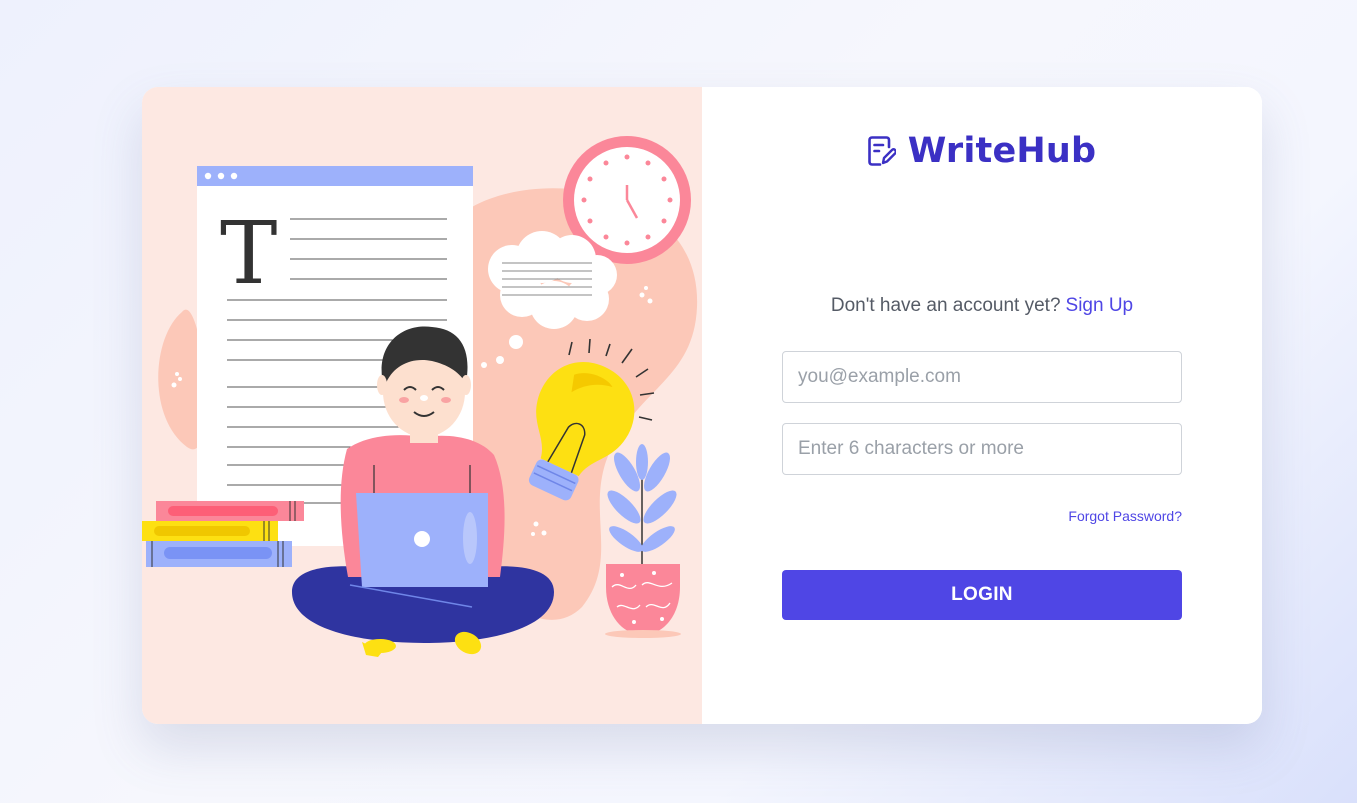 Image resolution: width=1357 pixels, height=803 pixels. Describe the element at coordinates (982, 377) in the screenshot. I see `email-field` at that location.